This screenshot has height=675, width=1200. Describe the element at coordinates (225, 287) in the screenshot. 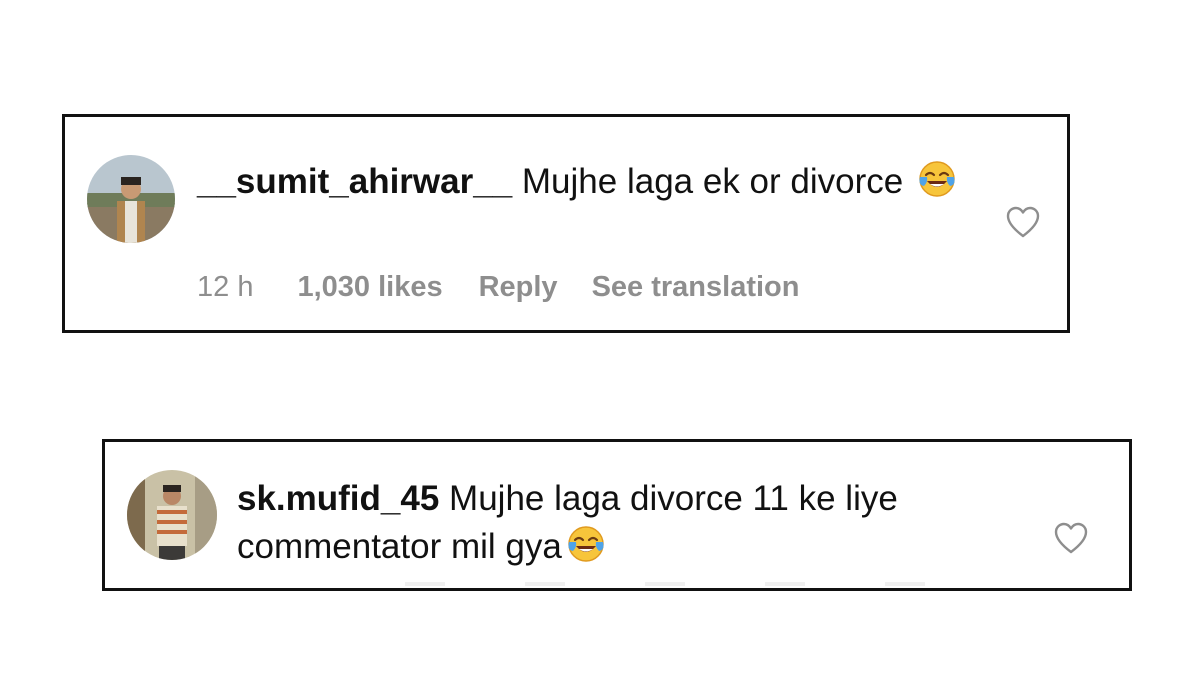

I see `timestamp: 12 h` at that location.